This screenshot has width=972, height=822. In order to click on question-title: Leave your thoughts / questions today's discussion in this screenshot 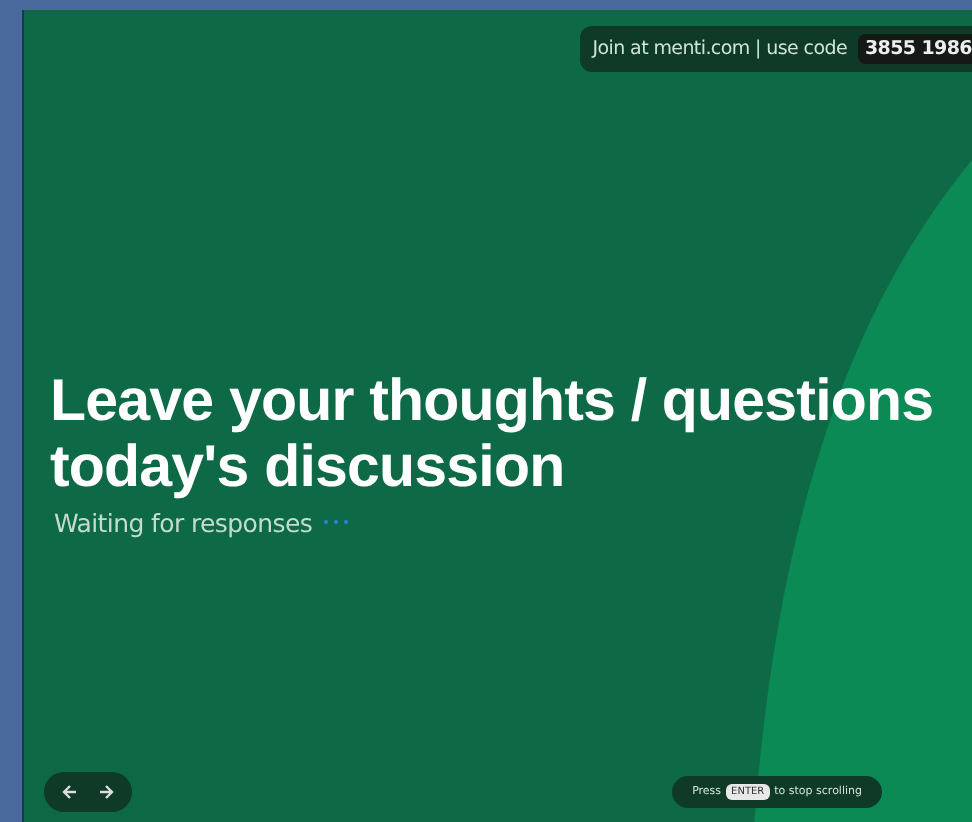, I will do `click(493, 433)`.